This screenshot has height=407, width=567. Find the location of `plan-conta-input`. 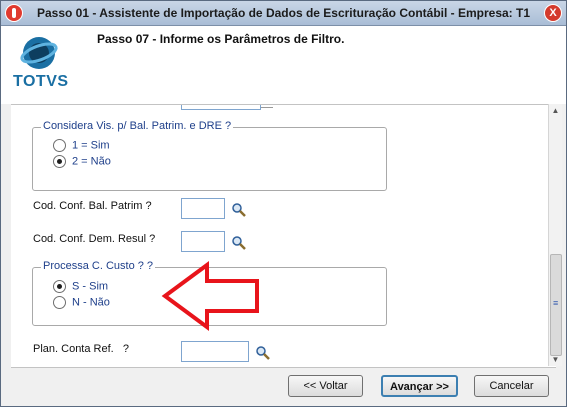

plan-conta-input is located at coordinates (215, 351).